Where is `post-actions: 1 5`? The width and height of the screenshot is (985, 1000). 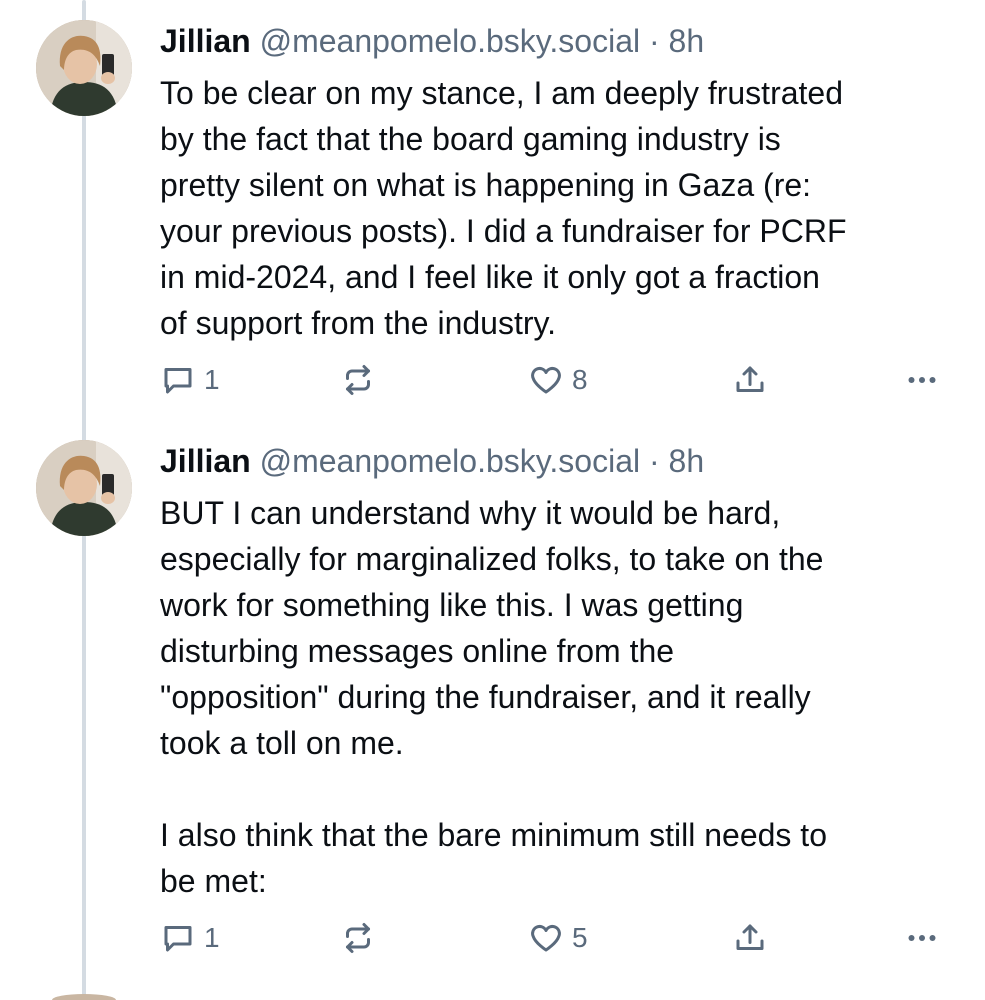
post-actions: 1 5 is located at coordinates (555, 938).